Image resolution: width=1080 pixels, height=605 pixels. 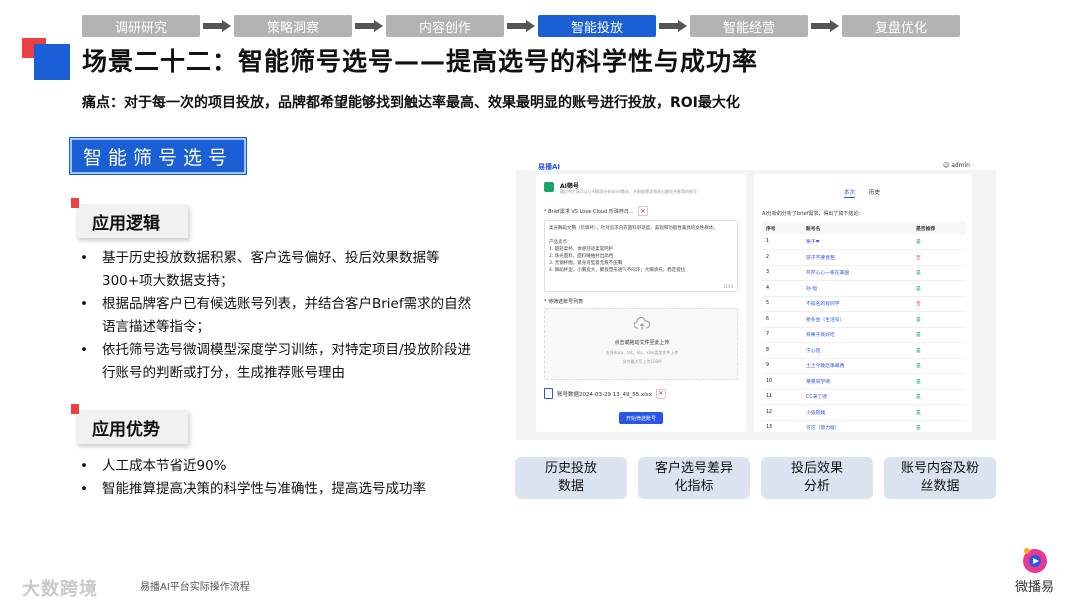 What do you see at coordinates (521, 26) in the screenshot?
I see `process-flow: 调研研究 策略洞察 内容创作 智能投放 智能经营 复盘优化` at bounding box center [521, 26].